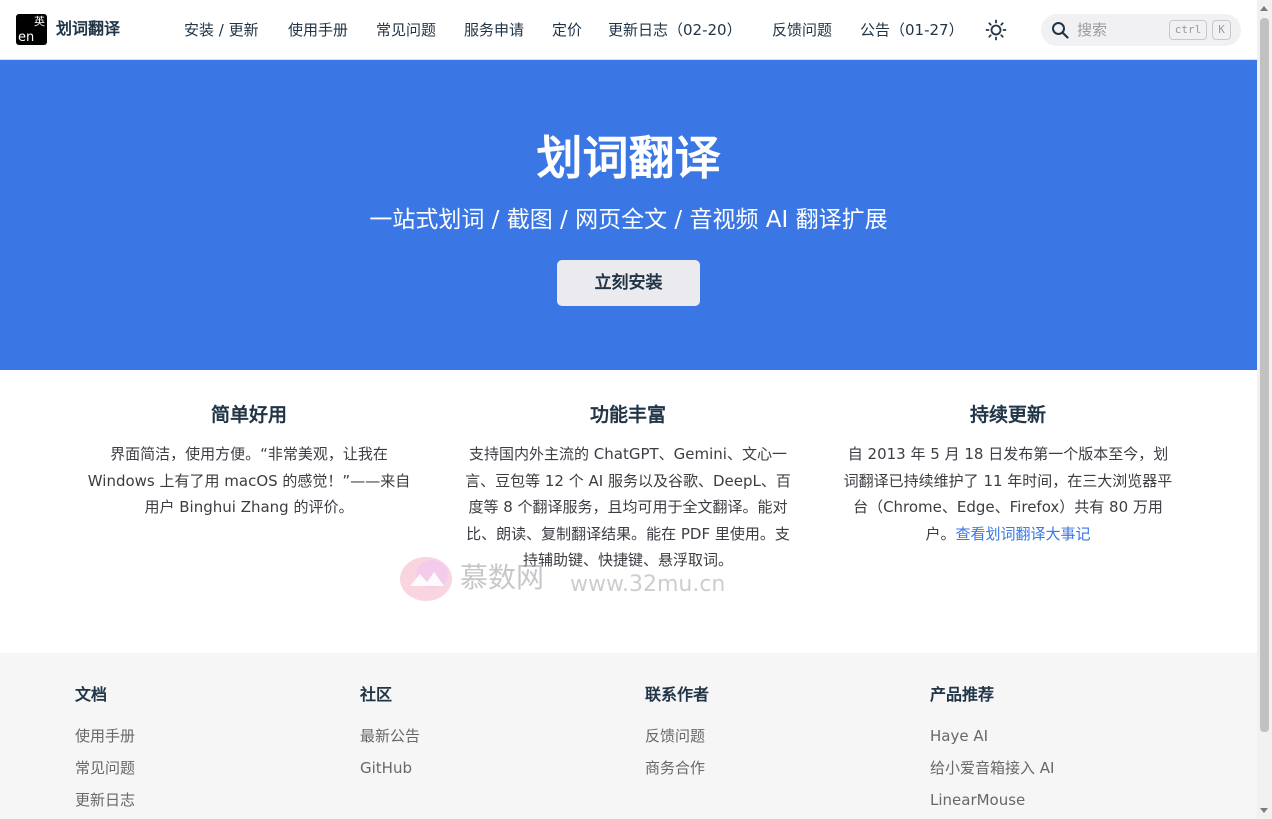  I want to click on footer-link-haye-ai: Haye AI, so click(992, 736).